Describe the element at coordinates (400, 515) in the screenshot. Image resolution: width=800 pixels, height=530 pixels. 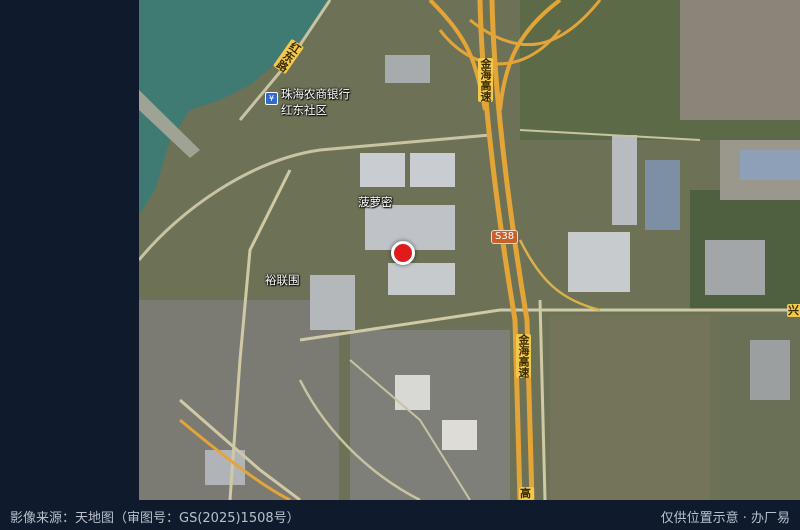
I see `attribution-bar: 影像来源：天地图（审图号：GS(2025)1508号） 仅供位置示意 · 办厂易` at that location.